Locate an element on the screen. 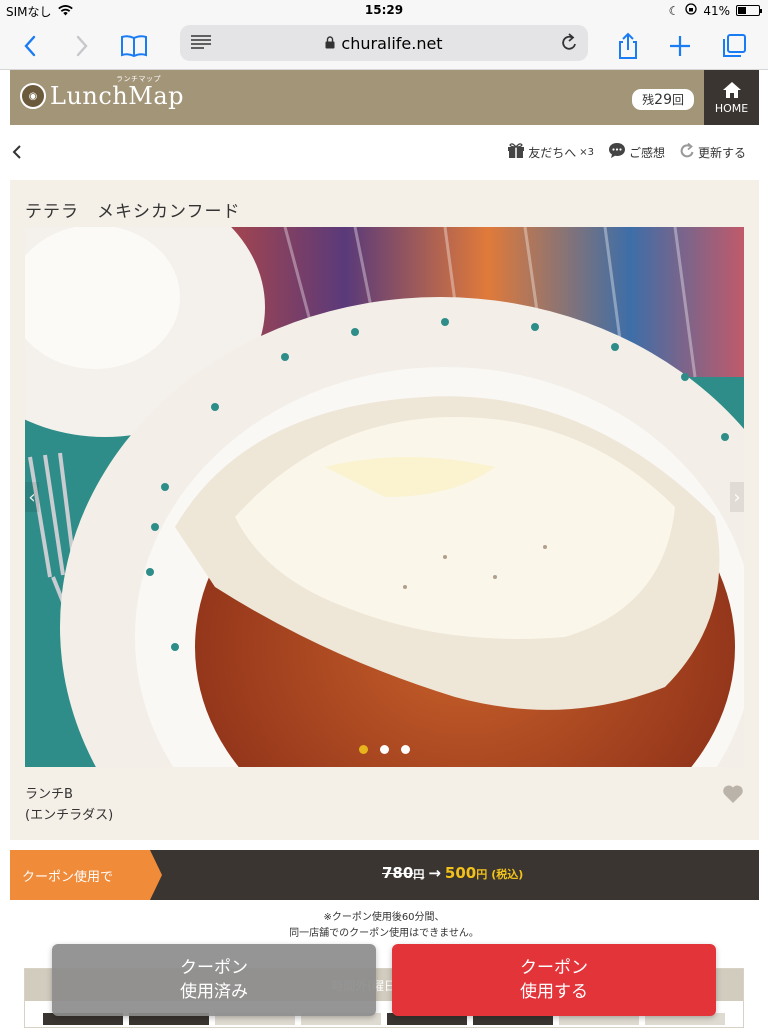 The height and width of the screenshot is (1028, 768). refresh-button: 更新する is located at coordinates (712, 152).